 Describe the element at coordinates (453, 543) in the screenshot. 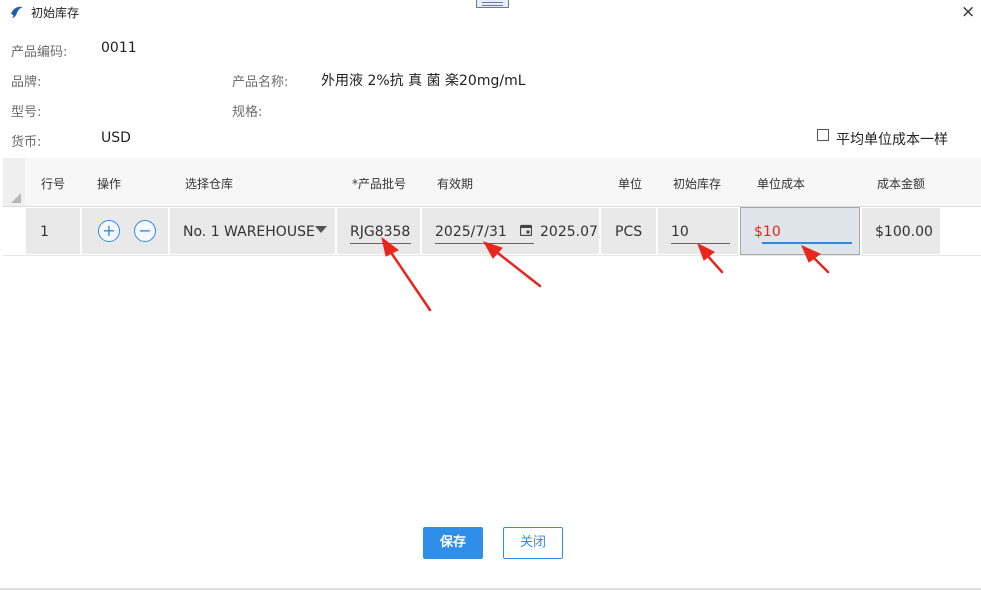

I see `save-button: 保存` at that location.